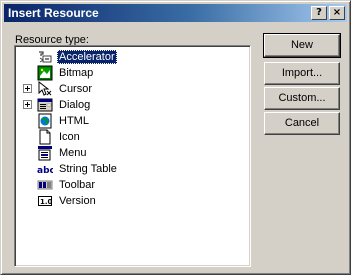  I want to click on tree-item-label: HTML, so click(74, 121).